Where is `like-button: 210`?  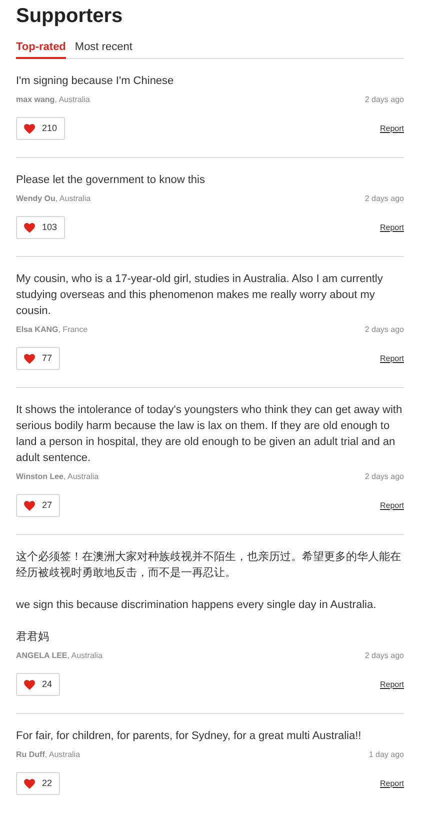 like-button: 210 is located at coordinates (41, 128).